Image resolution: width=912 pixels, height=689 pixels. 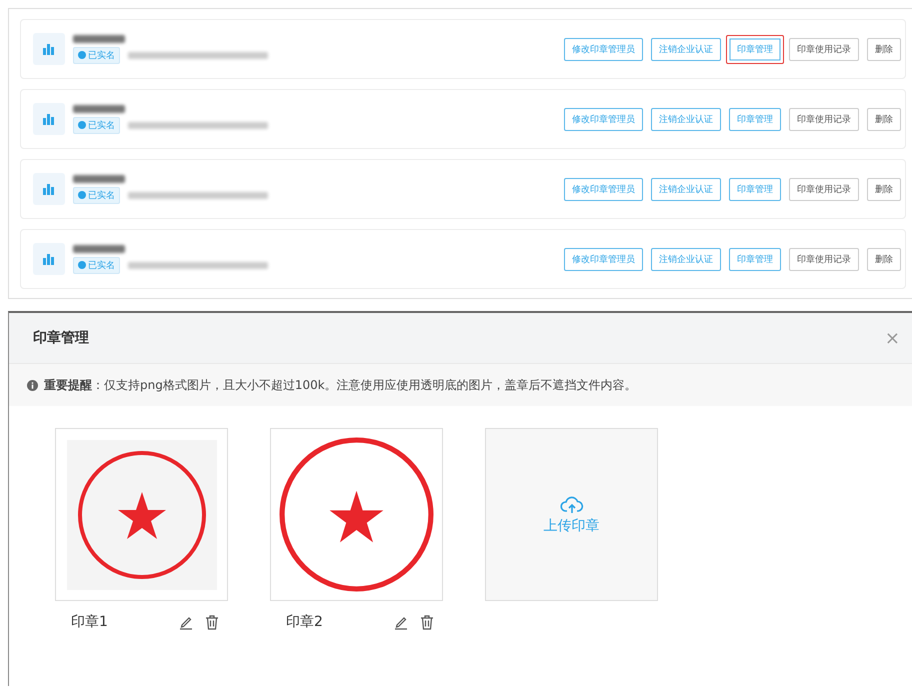 What do you see at coordinates (89, 622) in the screenshot?
I see `seal-name: 印章1` at bounding box center [89, 622].